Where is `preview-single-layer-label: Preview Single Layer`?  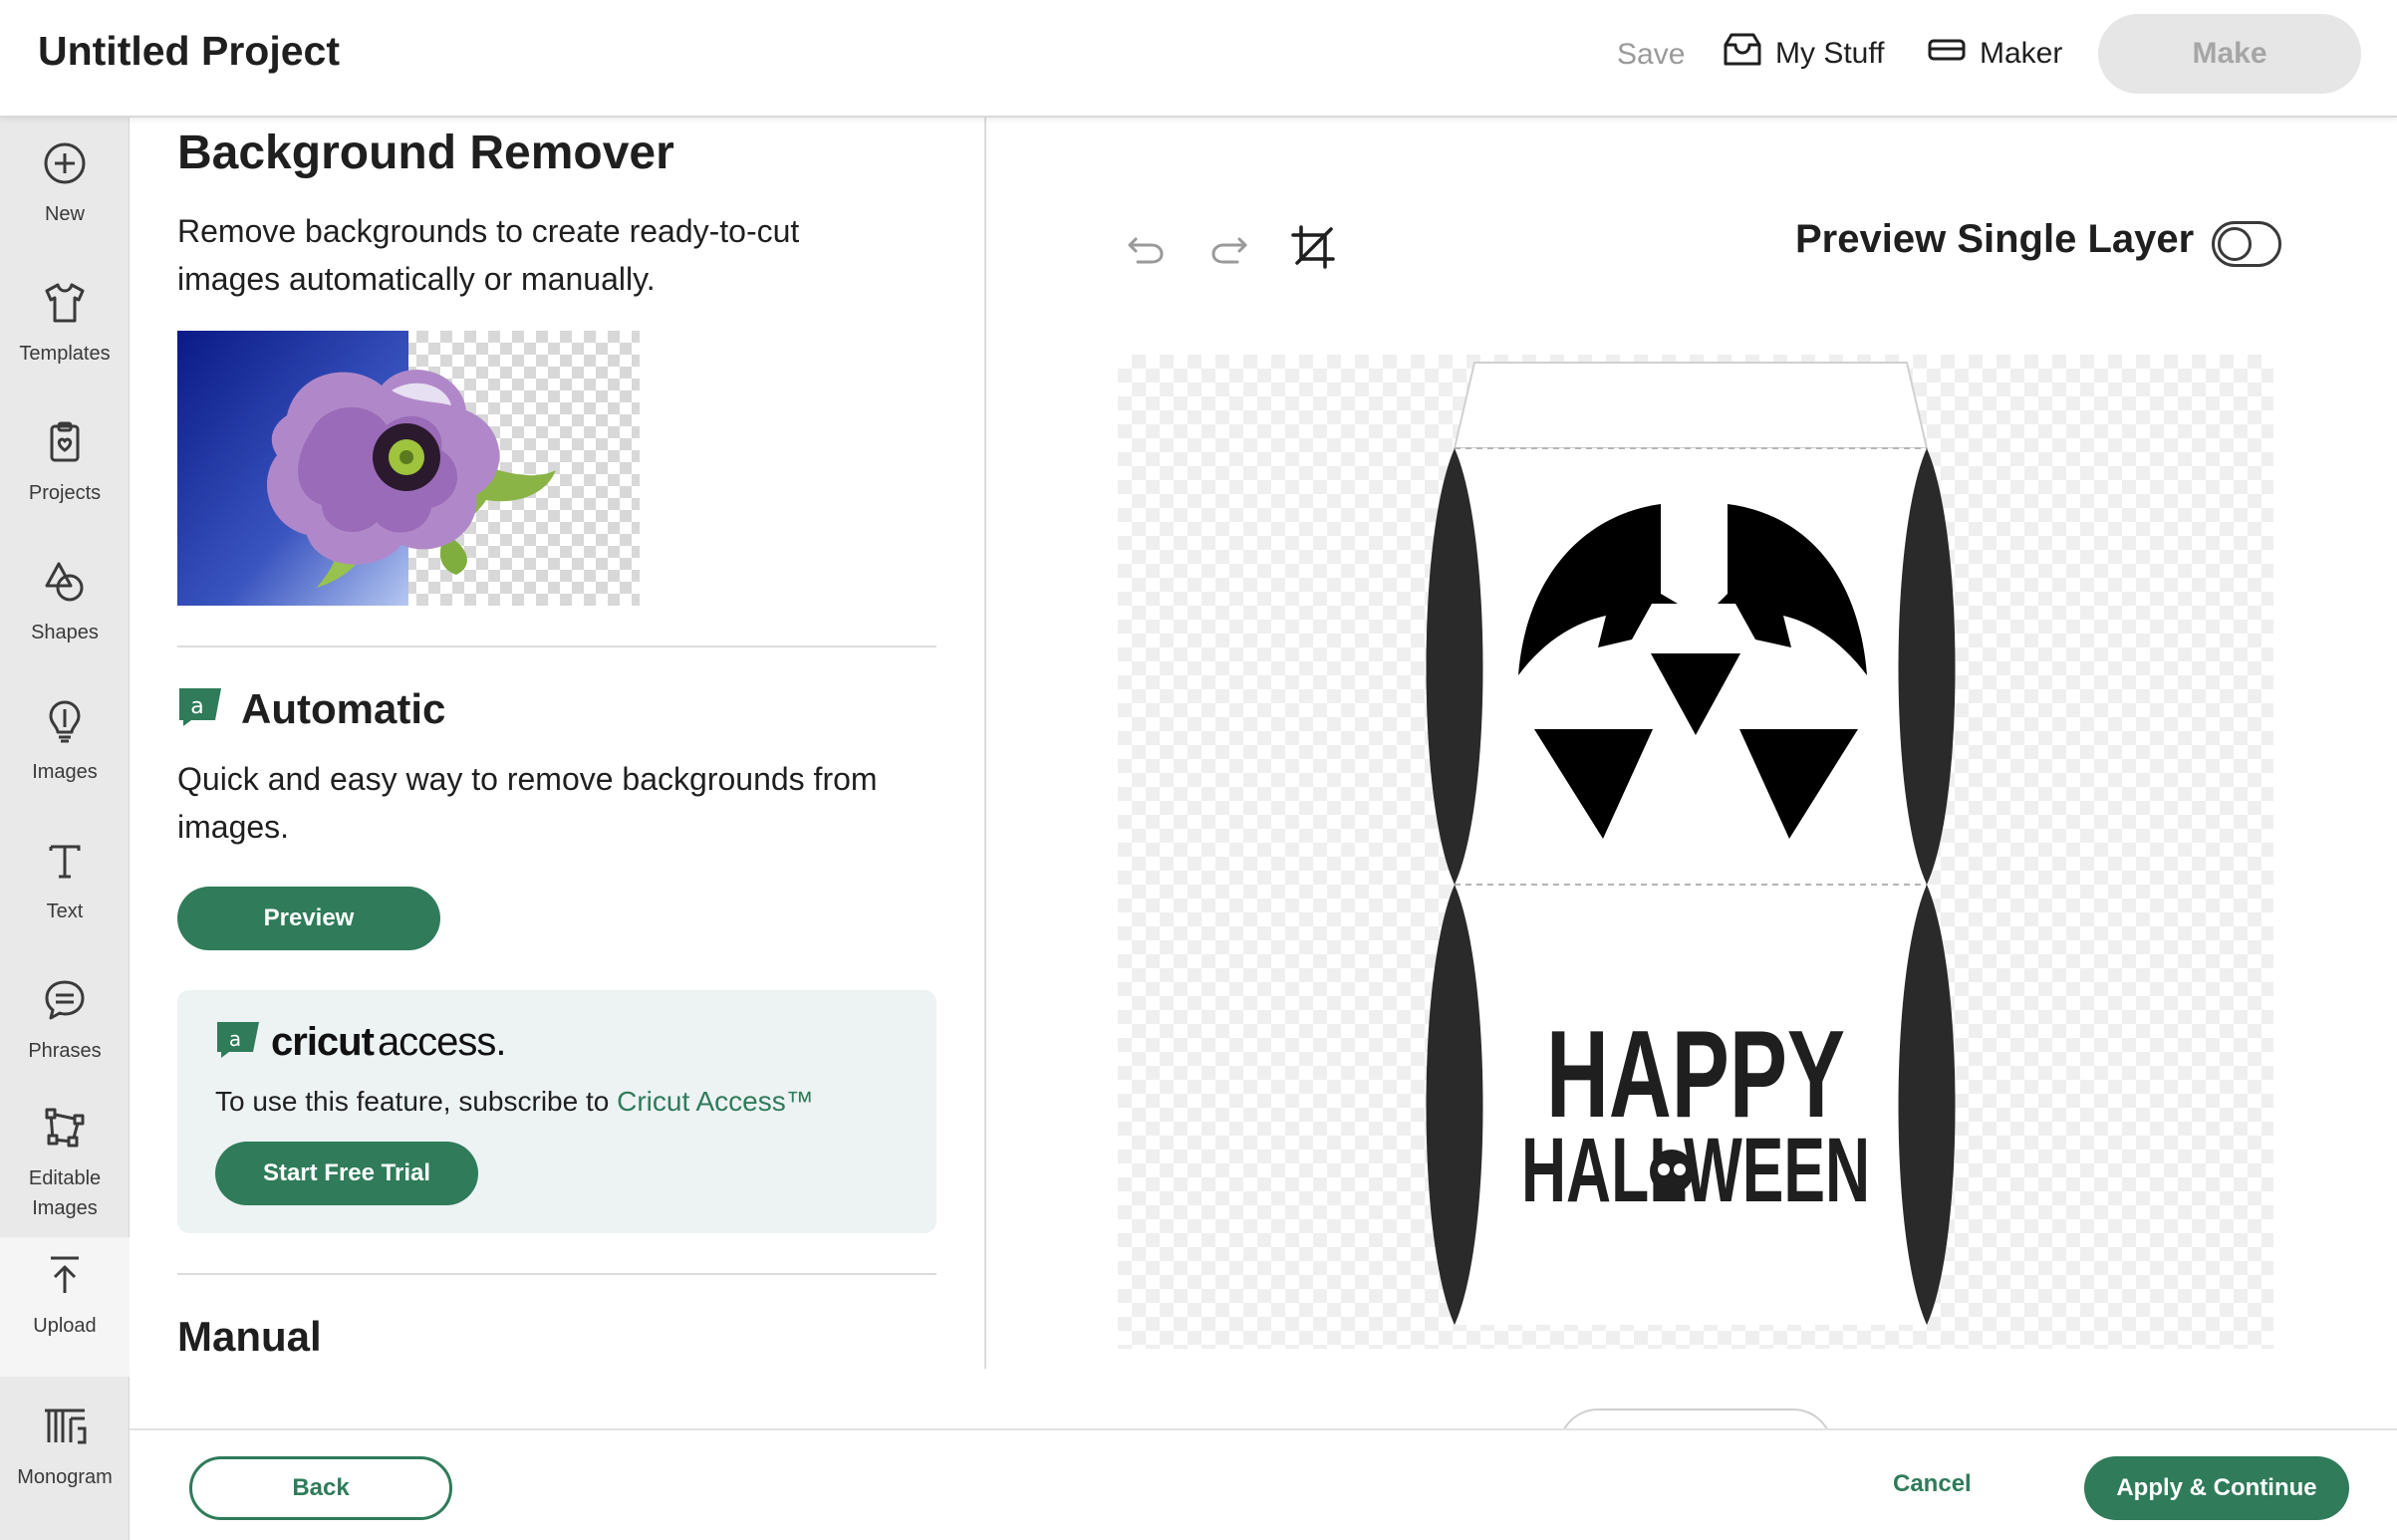 preview-single-layer-label: Preview Single Layer is located at coordinates (1995, 239).